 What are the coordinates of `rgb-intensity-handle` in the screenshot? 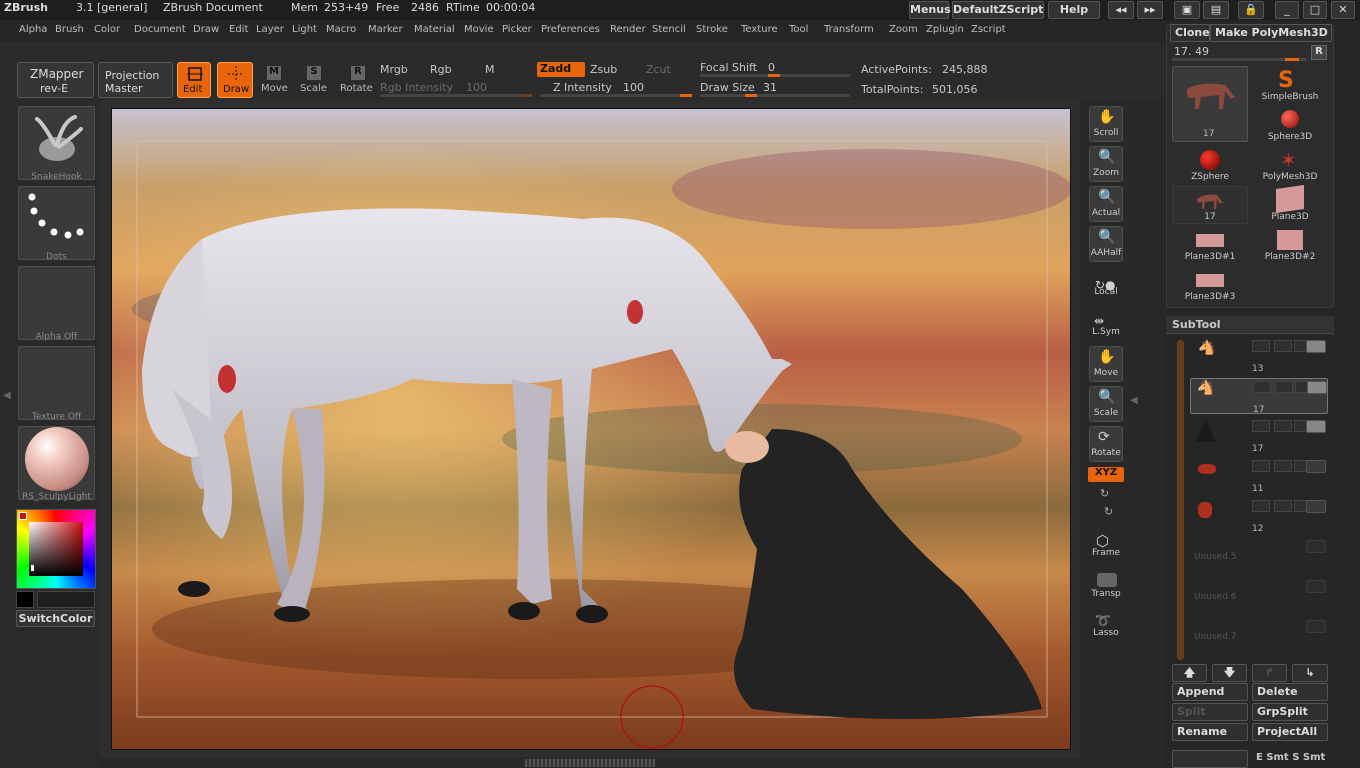 It's located at (526, 95).